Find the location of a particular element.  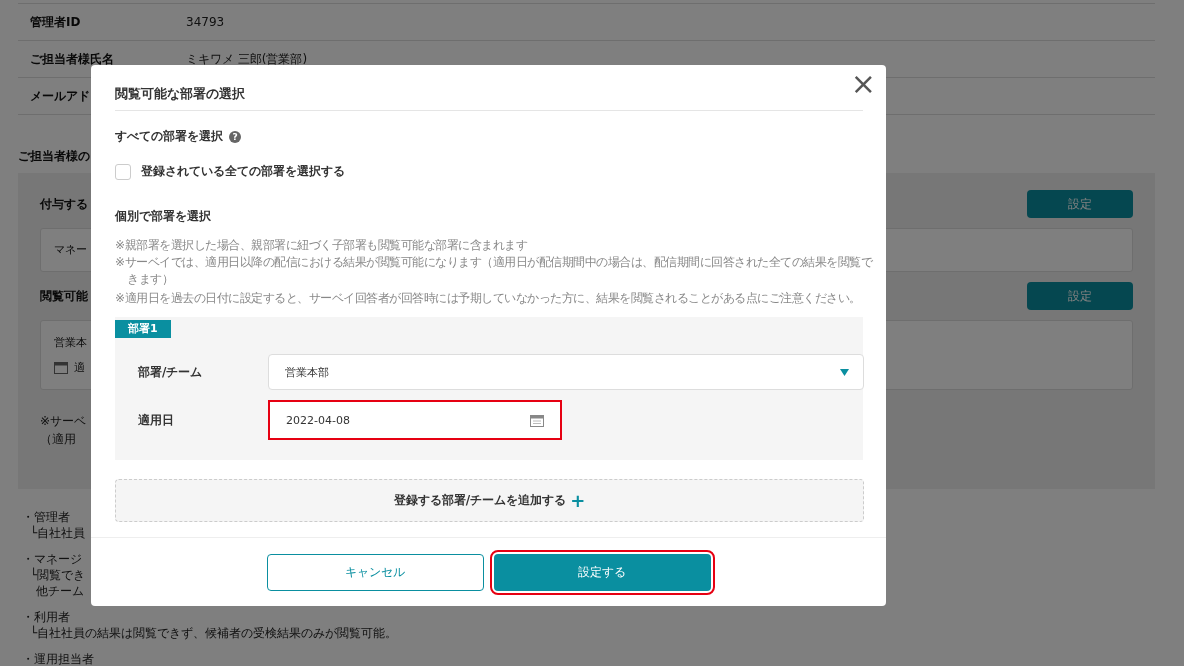

setting-label: 付与する is located at coordinates (64, 204).